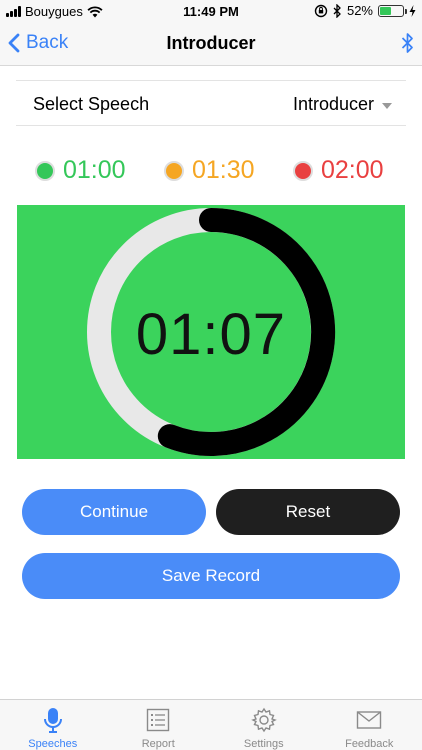 This screenshot has height=750, width=422. I want to click on bluetooth-button, so click(407, 45).